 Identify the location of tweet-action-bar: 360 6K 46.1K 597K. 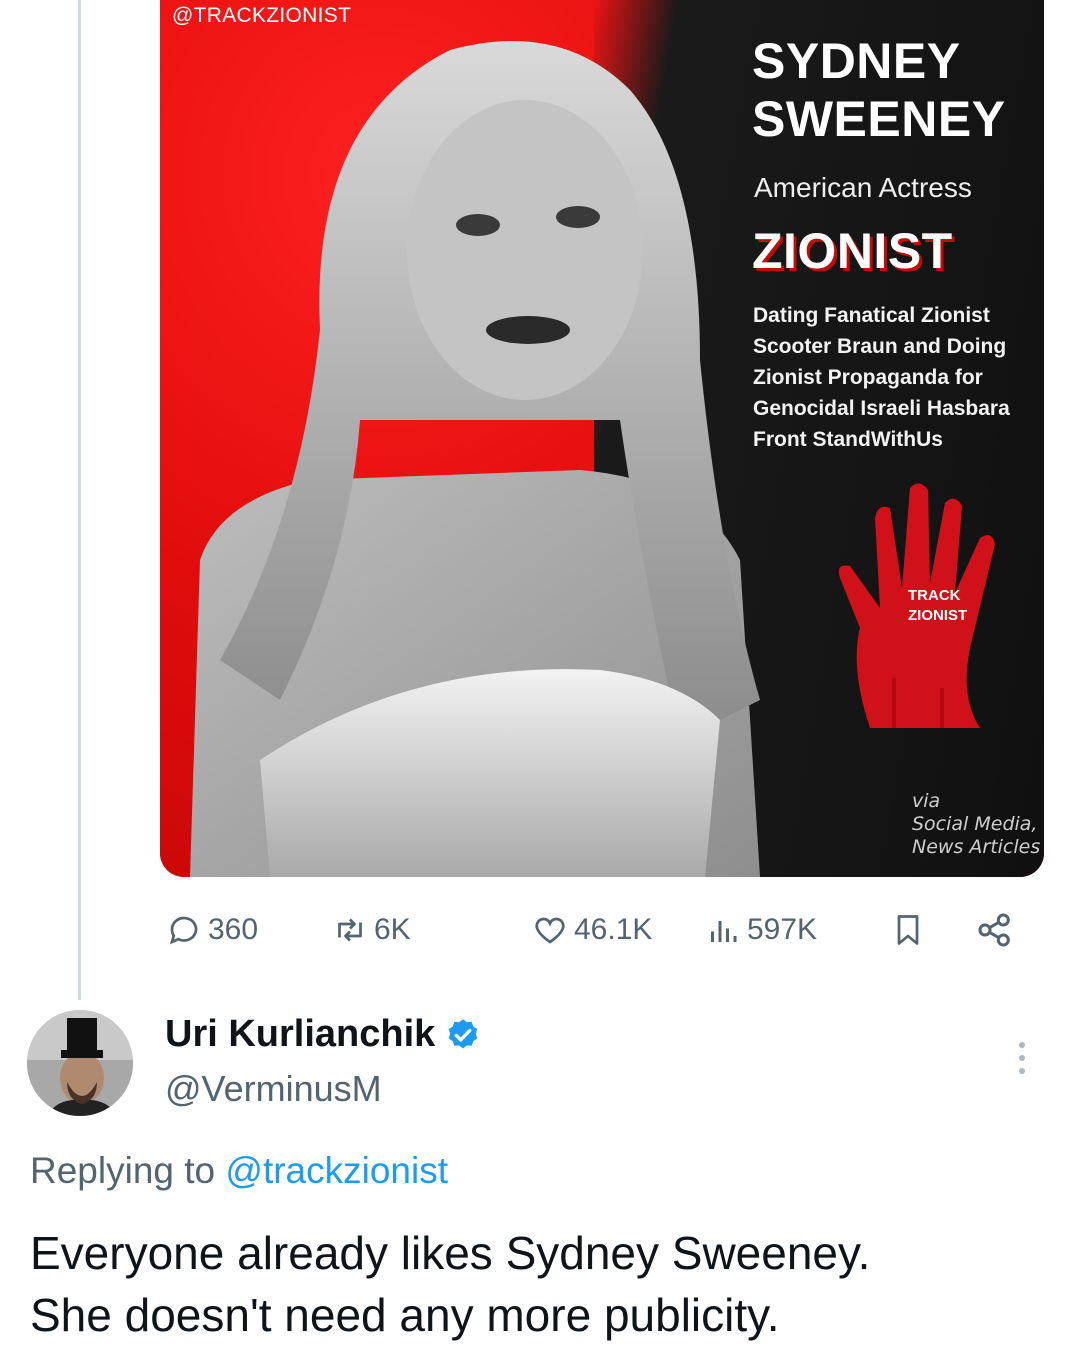
(600, 930).